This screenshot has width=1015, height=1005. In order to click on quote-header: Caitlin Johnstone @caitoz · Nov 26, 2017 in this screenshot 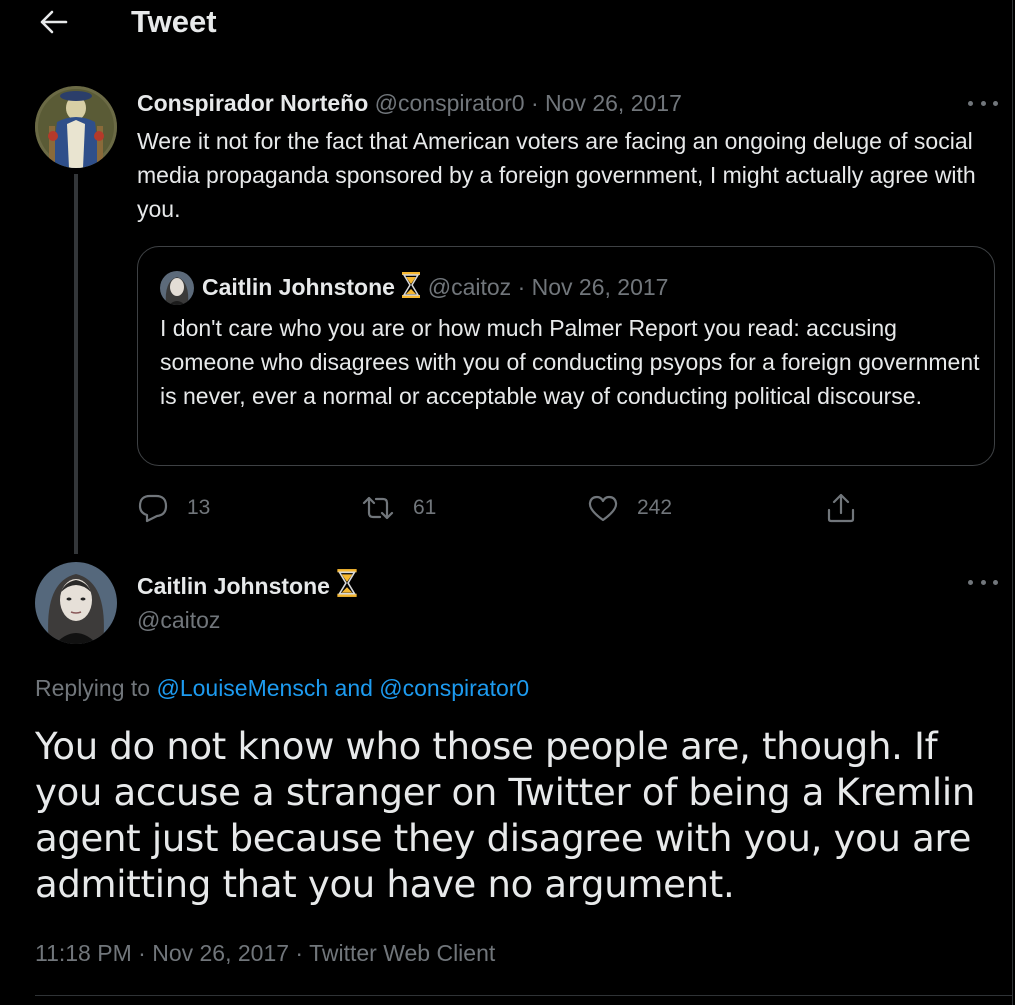, I will do `click(435, 287)`.